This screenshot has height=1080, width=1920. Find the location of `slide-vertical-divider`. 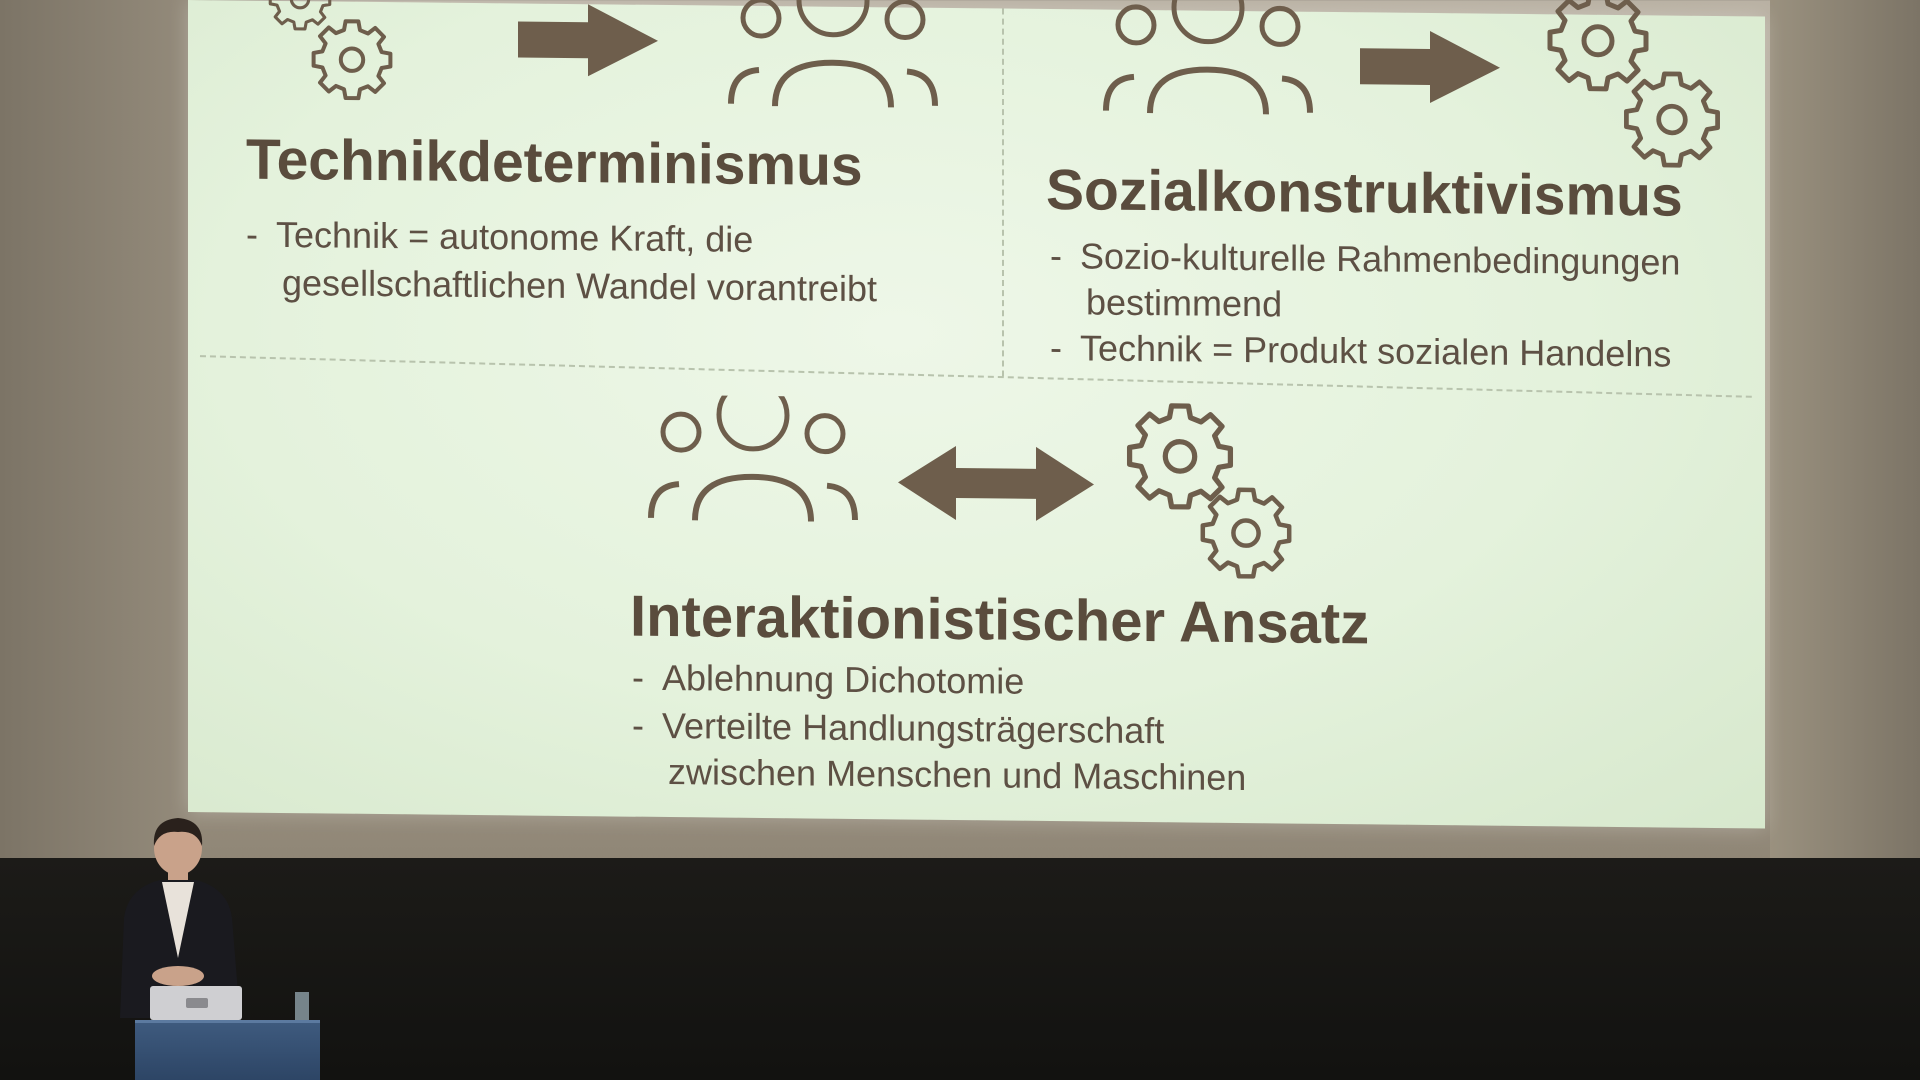

slide-vertical-divider is located at coordinates (1003, 192).